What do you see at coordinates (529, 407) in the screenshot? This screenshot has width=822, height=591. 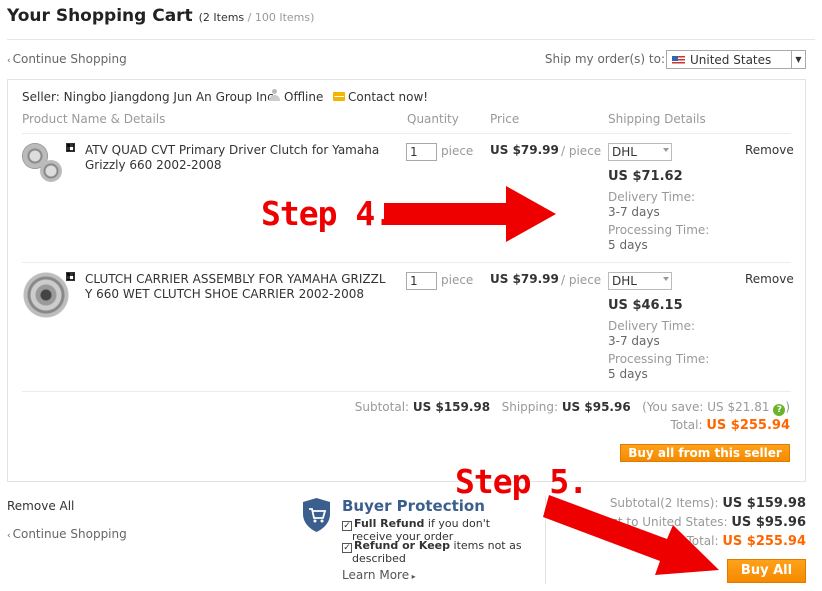 I see `shipping-label: Shipping:` at bounding box center [529, 407].